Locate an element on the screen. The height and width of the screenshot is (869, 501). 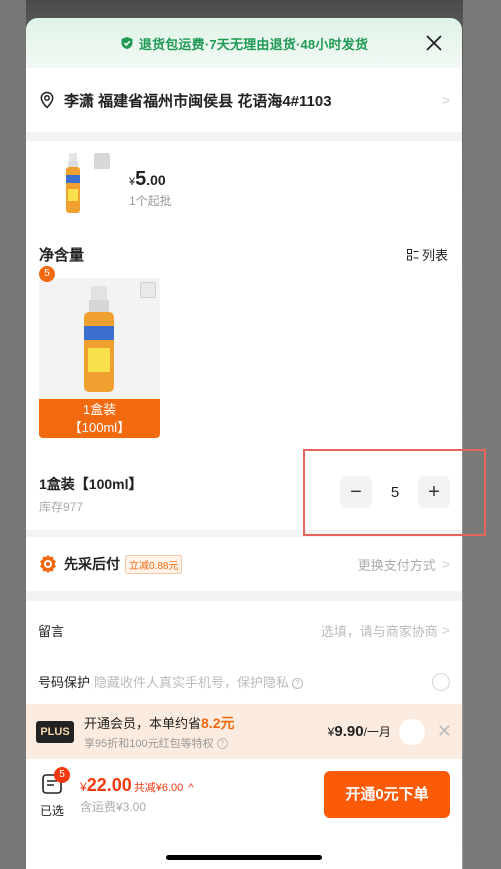
close-icon: ✕ is located at coordinates (444, 731).